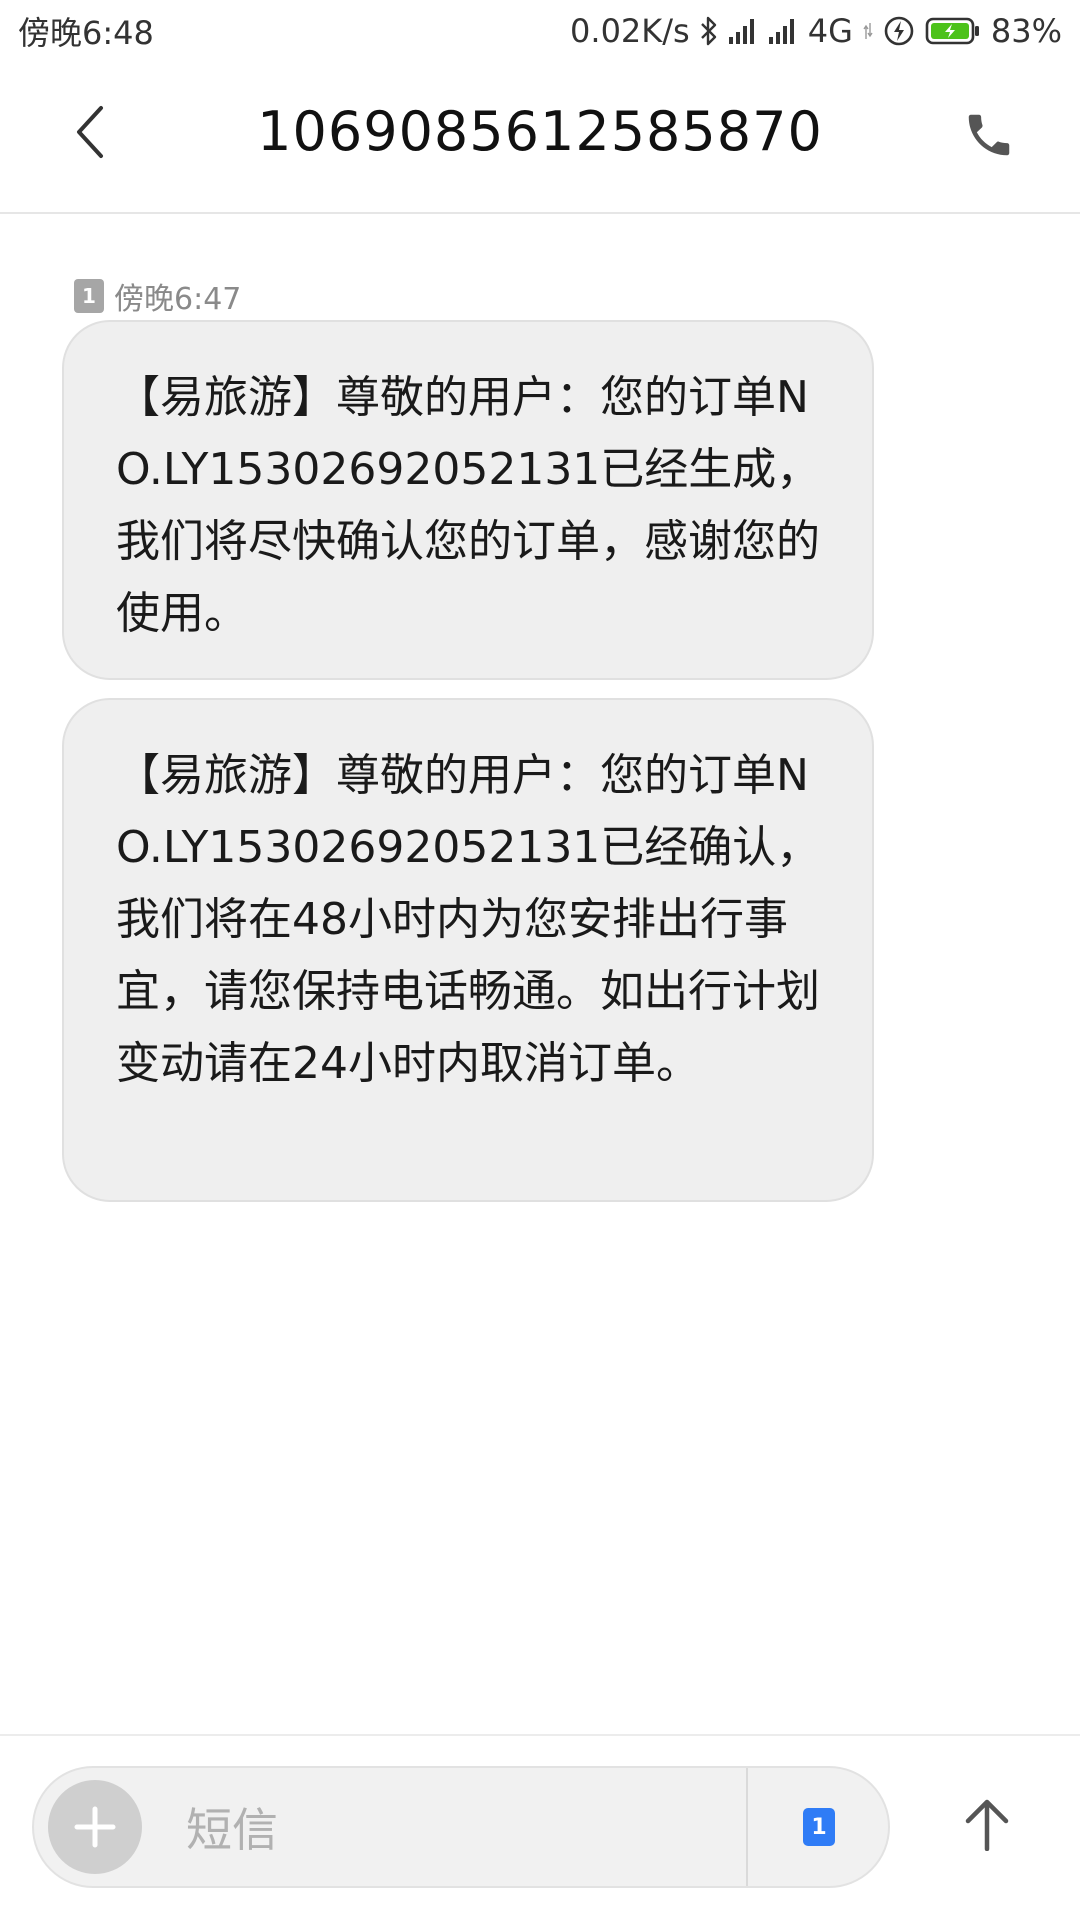 This screenshot has height=1920, width=1080. I want to click on chevron-left-icon, so click(90, 132).